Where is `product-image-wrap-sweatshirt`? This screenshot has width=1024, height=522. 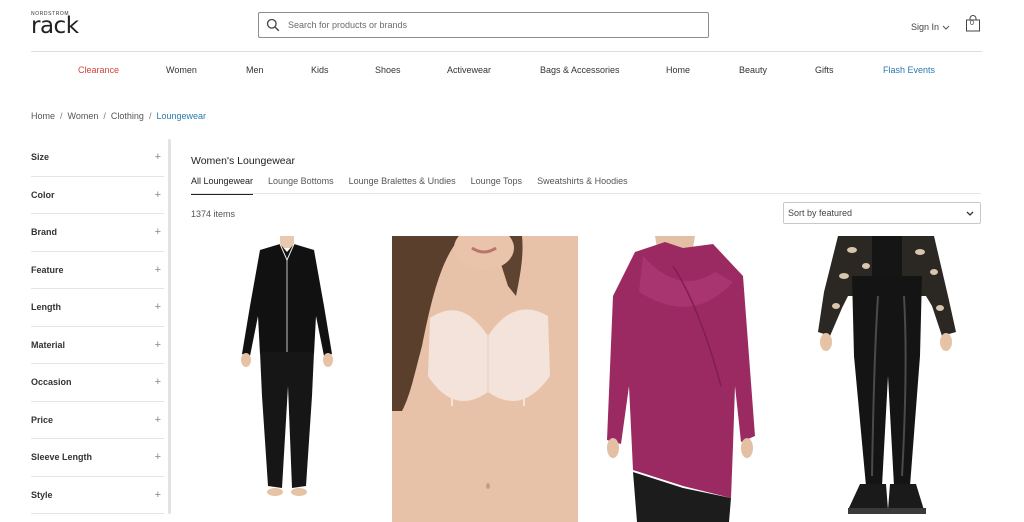 product-image-wrap-sweatshirt is located at coordinates (679, 379).